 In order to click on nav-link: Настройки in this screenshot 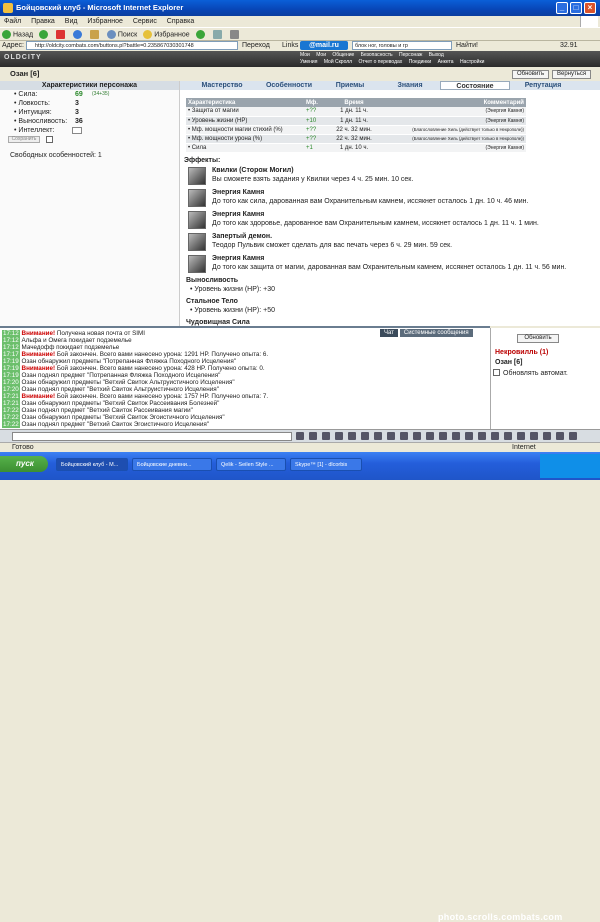, I will do `click(472, 62)`.